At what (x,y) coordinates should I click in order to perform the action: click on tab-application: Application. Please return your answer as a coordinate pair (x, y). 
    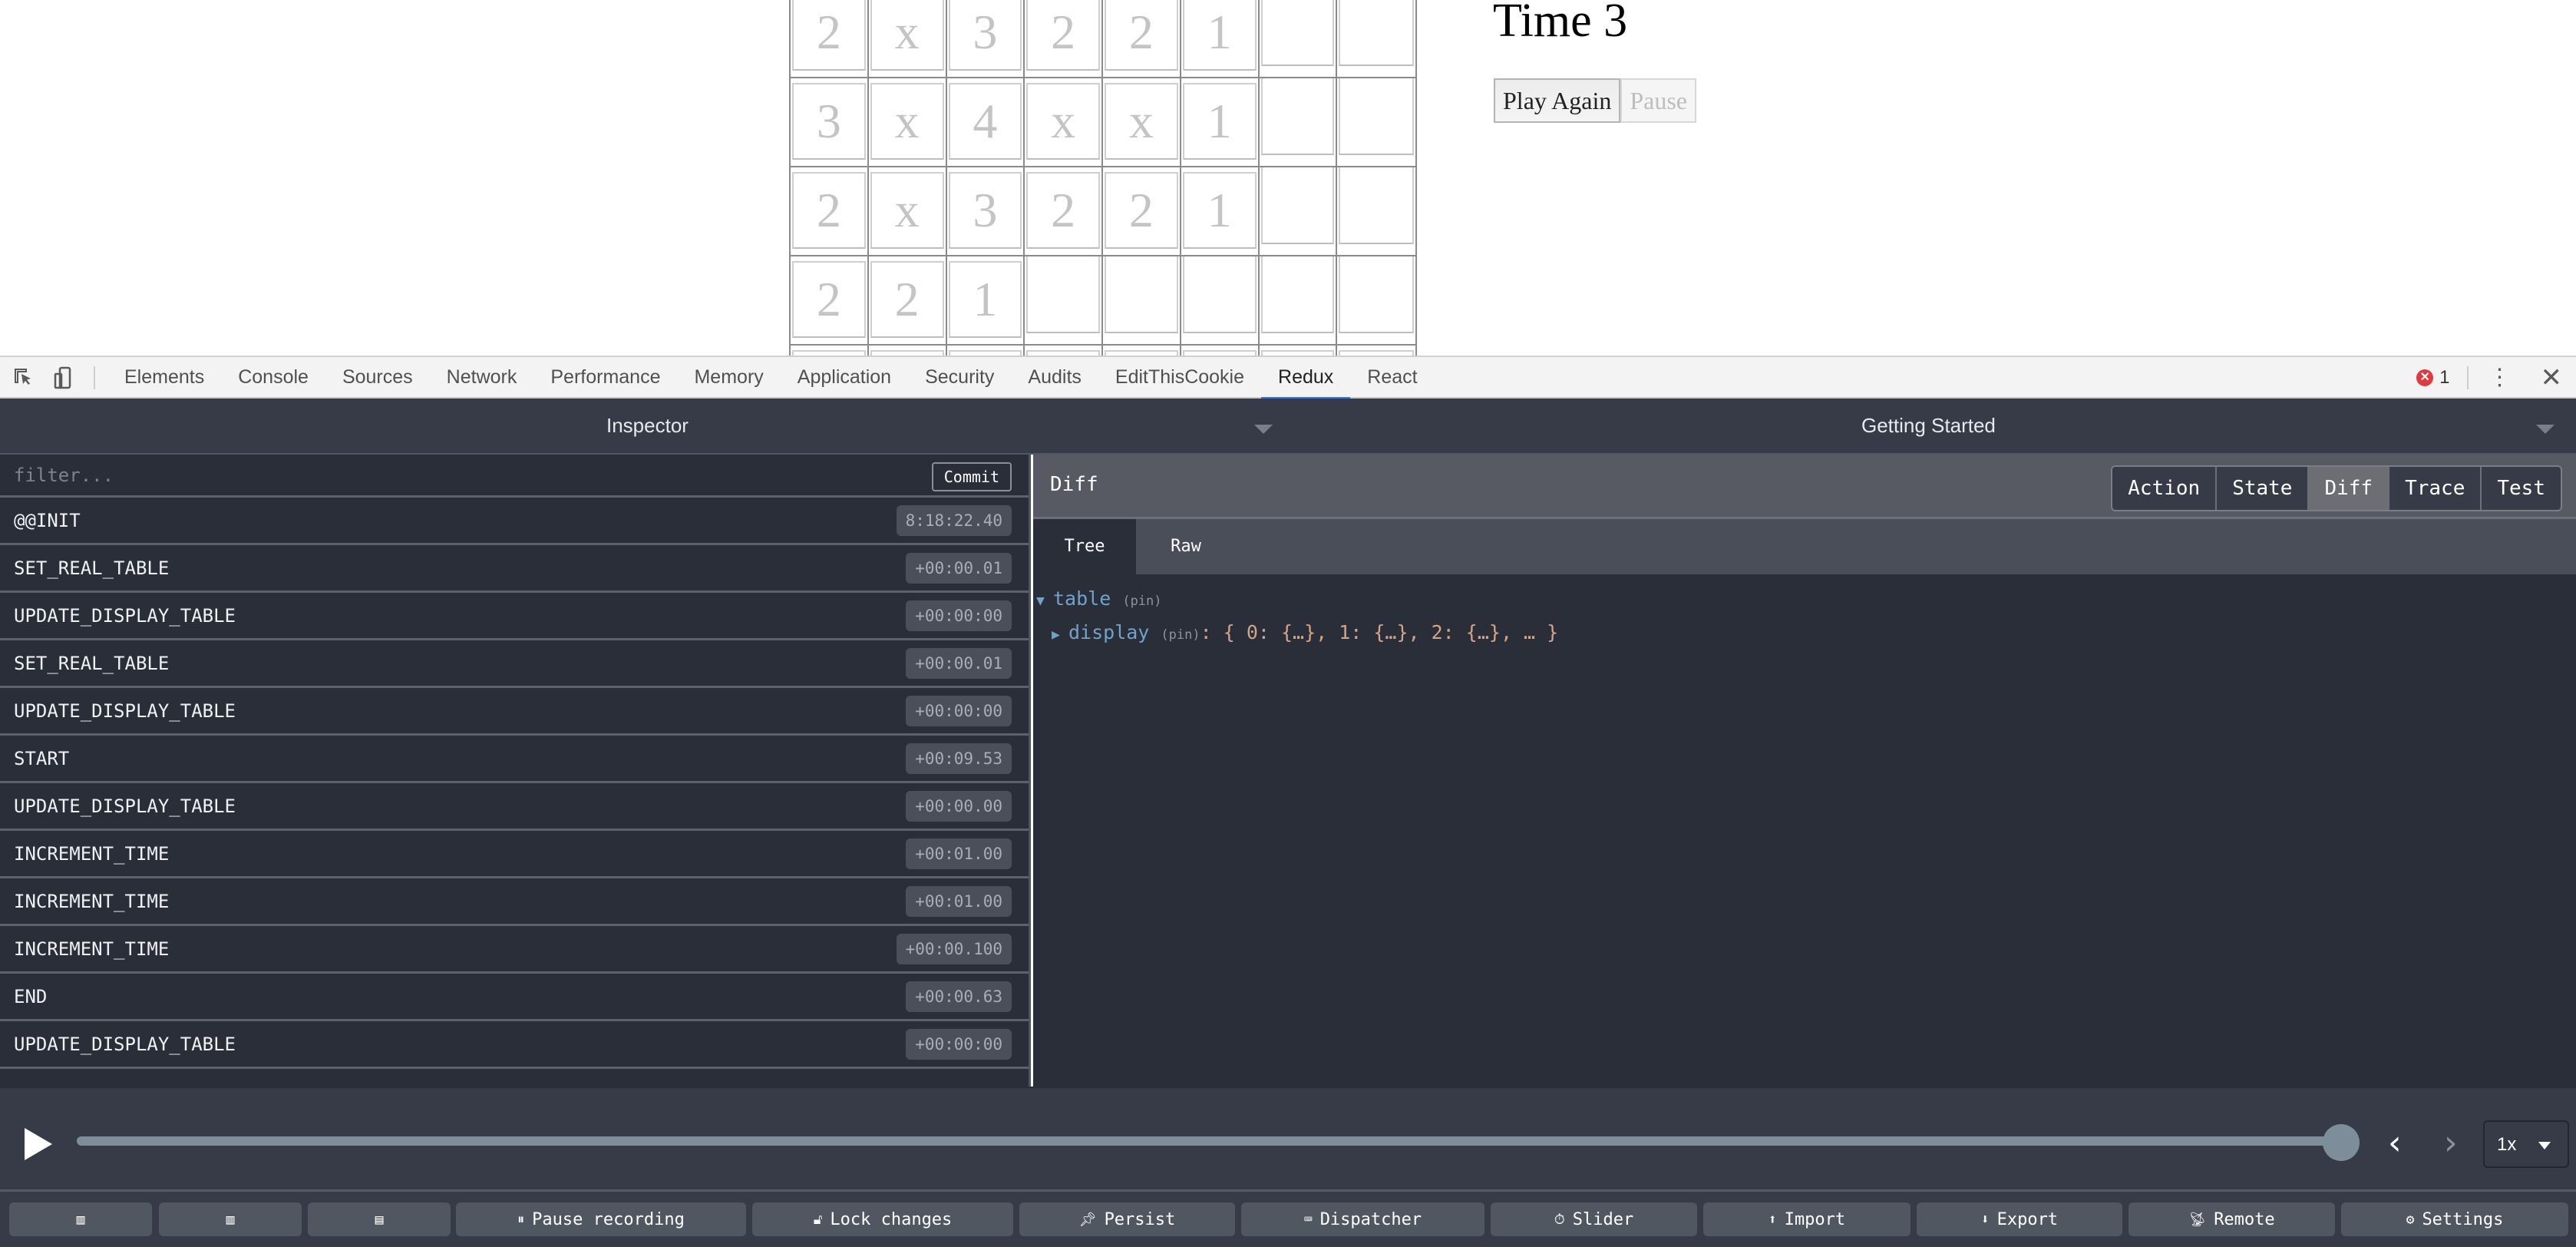
    Looking at the image, I should click on (844, 378).